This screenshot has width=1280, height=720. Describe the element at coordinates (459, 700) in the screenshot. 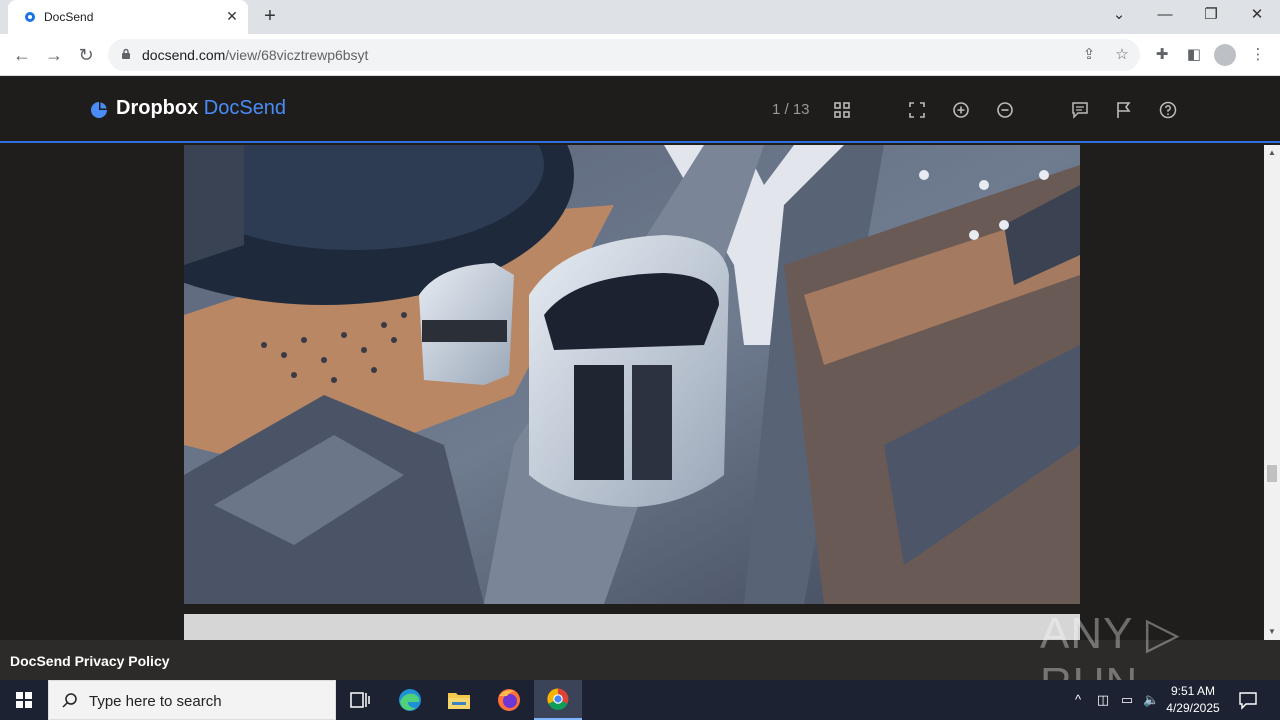

I see `file-explorer-icon` at that location.